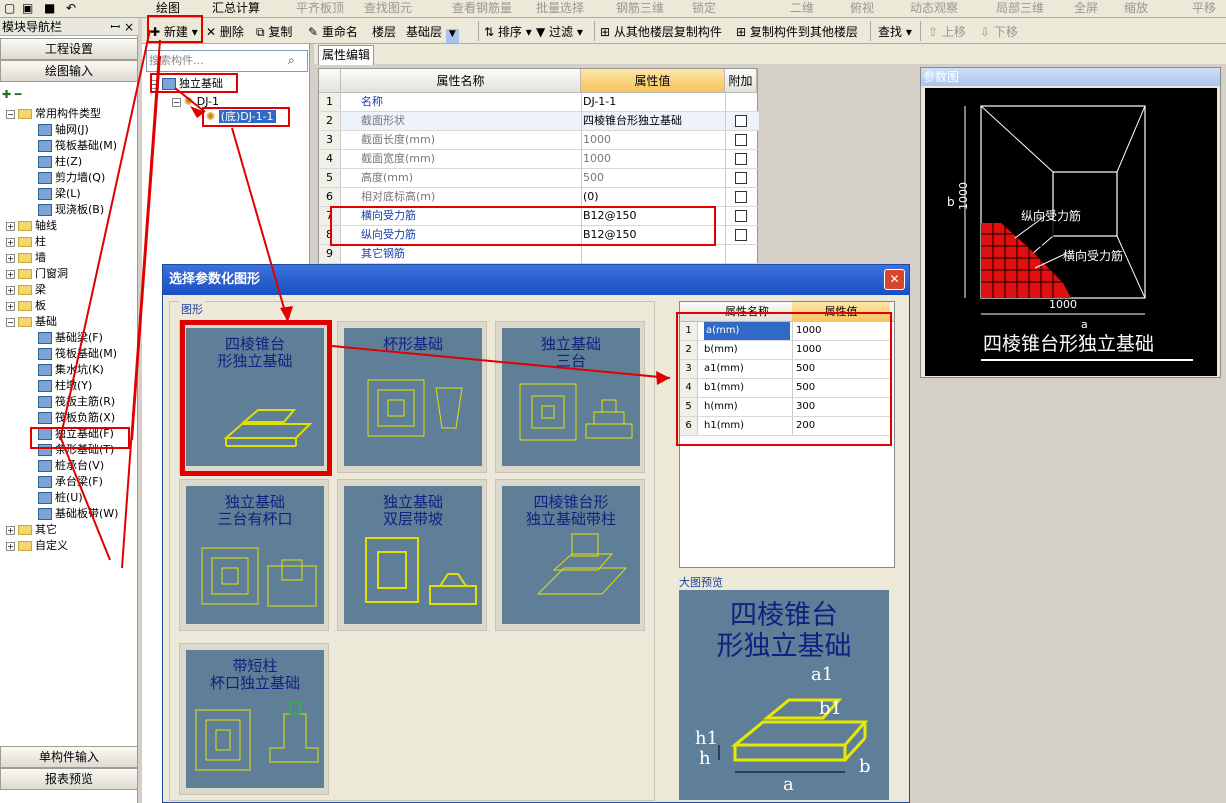 The height and width of the screenshot is (803, 1226). What do you see at coordinates (539, 197) in the screenshot?
I see `property-row: 6 相对底标高(m) (0)` at bounding box center [539, 197].